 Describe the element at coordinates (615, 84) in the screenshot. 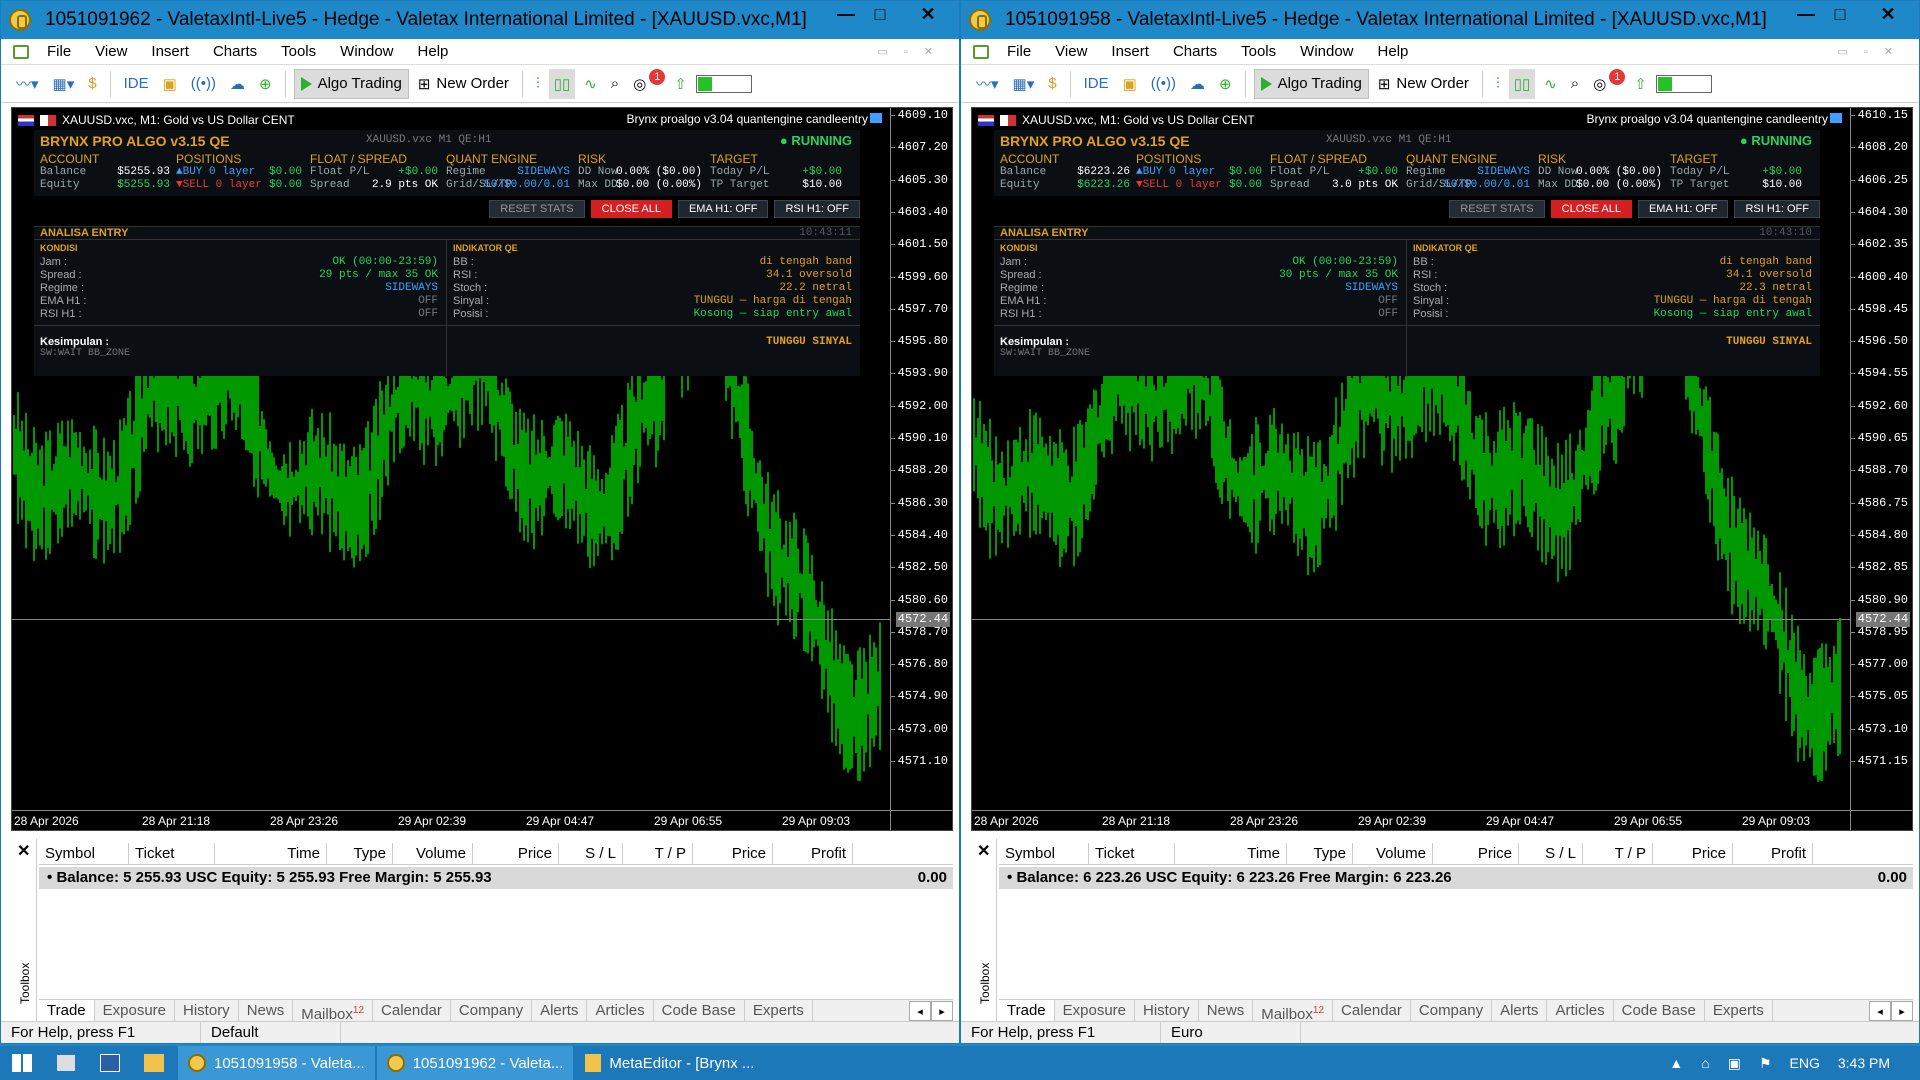

I see `search-icon: ⌕` at that location.